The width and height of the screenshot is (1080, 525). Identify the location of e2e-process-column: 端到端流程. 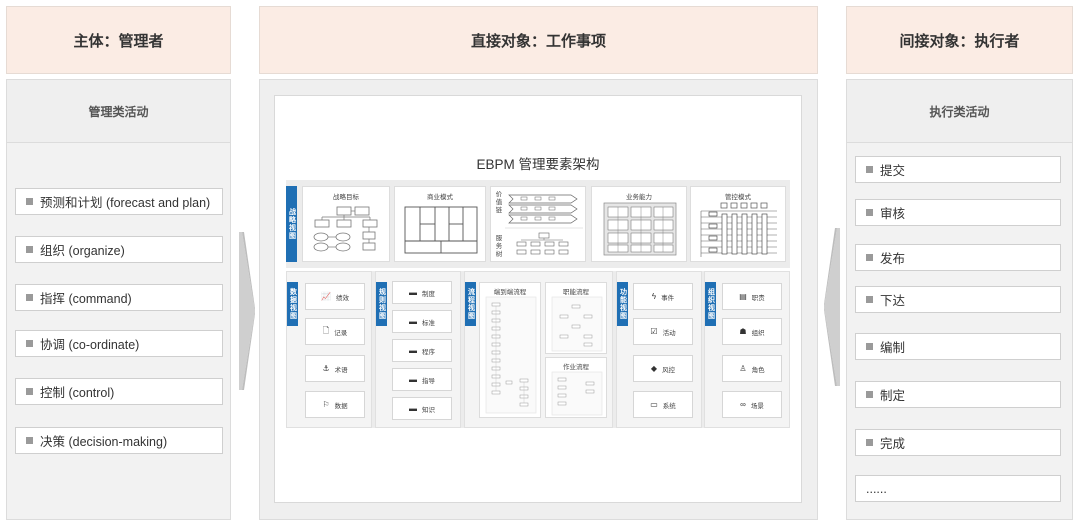
(510, 350).